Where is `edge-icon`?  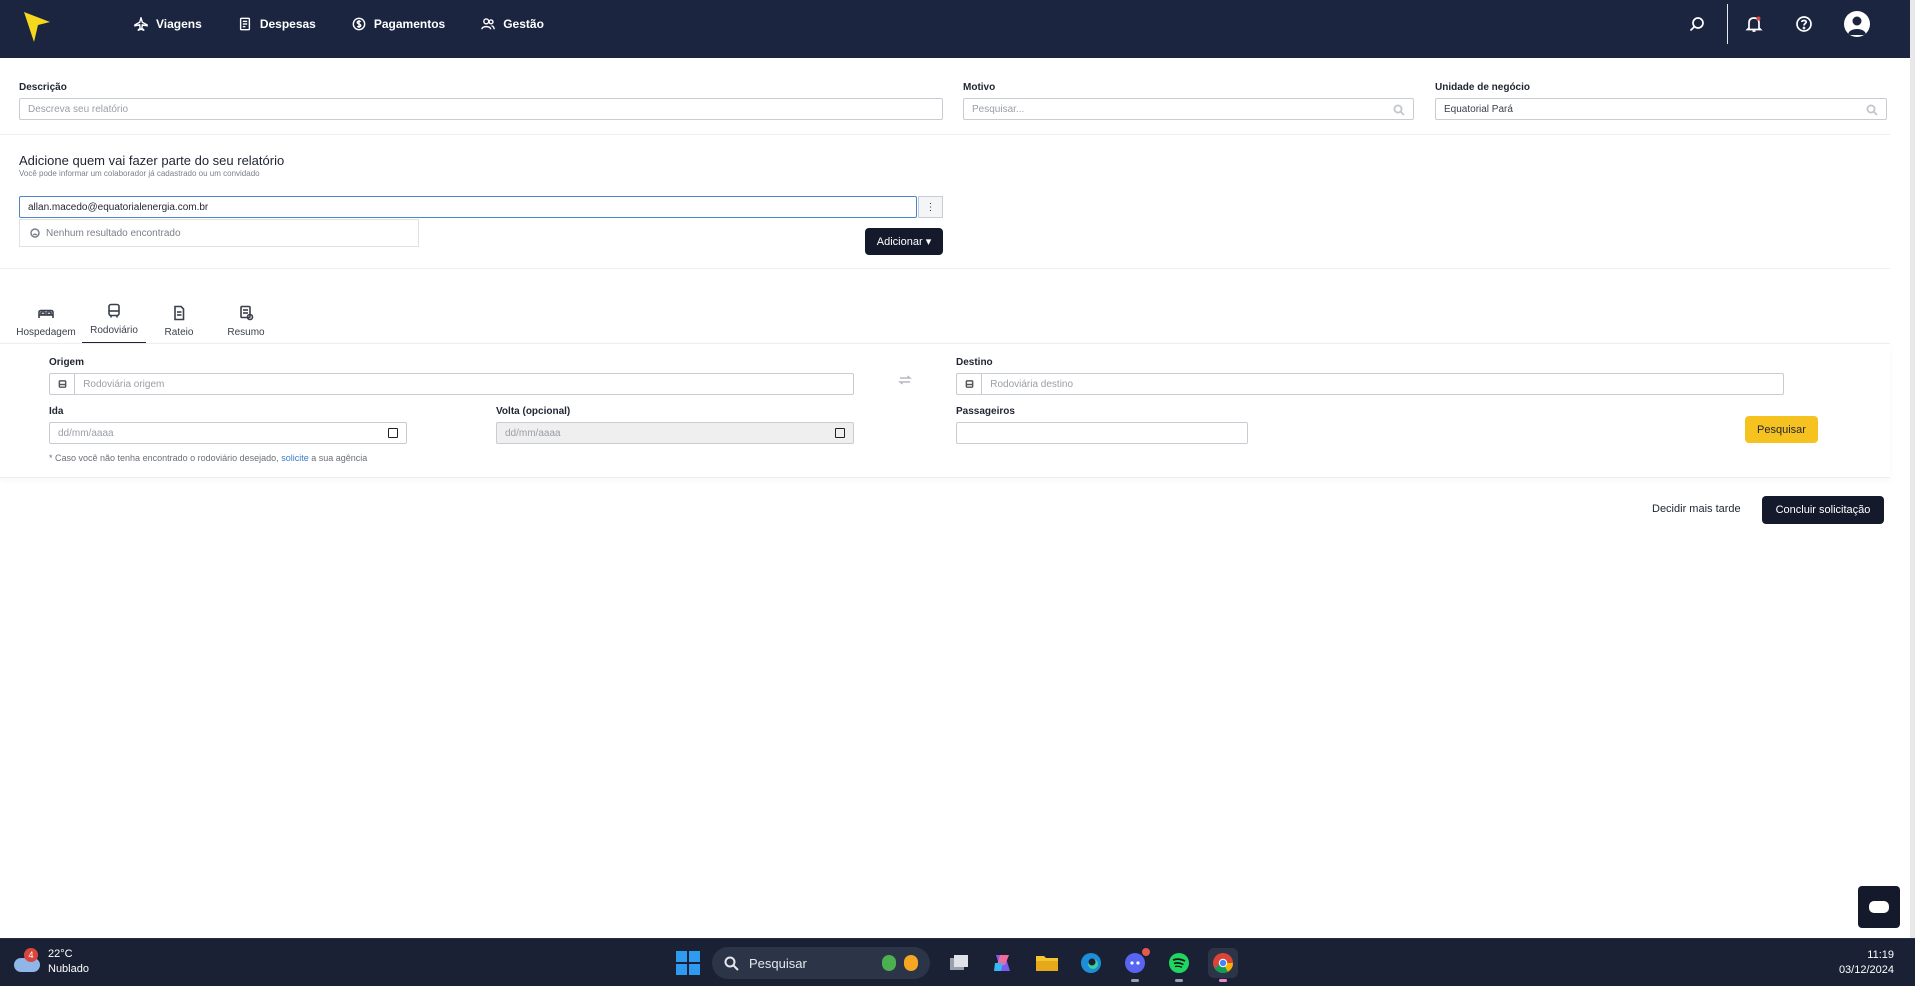
edge-icon is located at coordinates (1091, 963).